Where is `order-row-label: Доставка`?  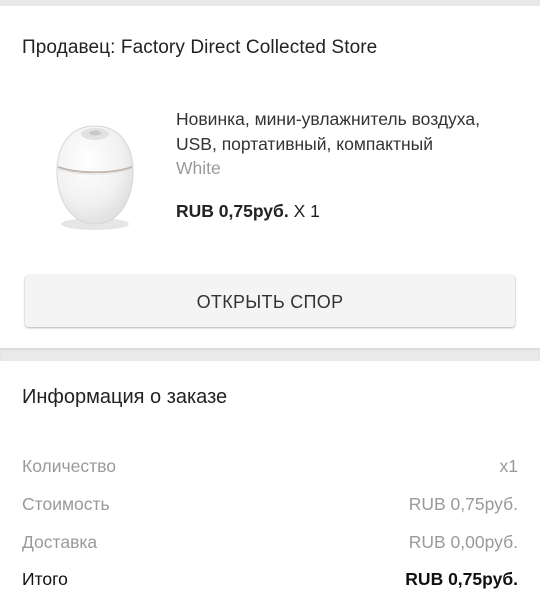
order-row-label: Доставка is located at coordinates (60, 542).